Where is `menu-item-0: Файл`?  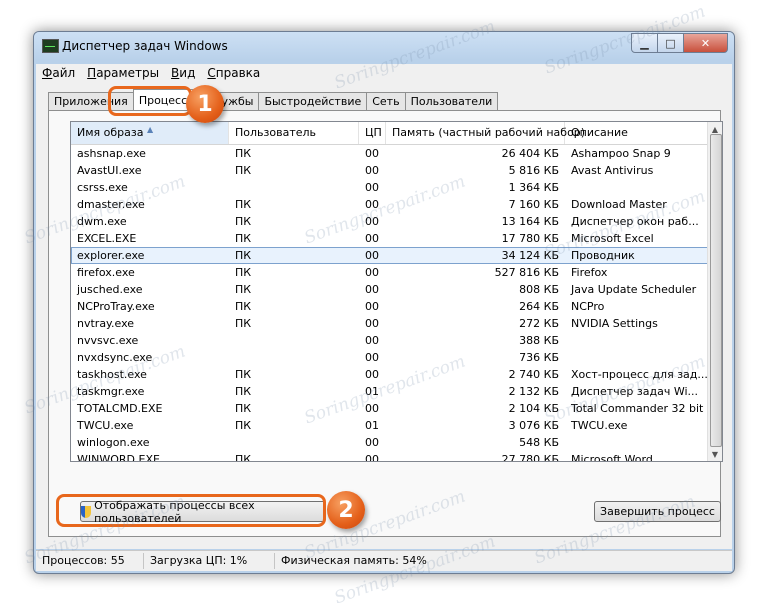 menu-item-0: Файл is located at coordinates (58, 73).